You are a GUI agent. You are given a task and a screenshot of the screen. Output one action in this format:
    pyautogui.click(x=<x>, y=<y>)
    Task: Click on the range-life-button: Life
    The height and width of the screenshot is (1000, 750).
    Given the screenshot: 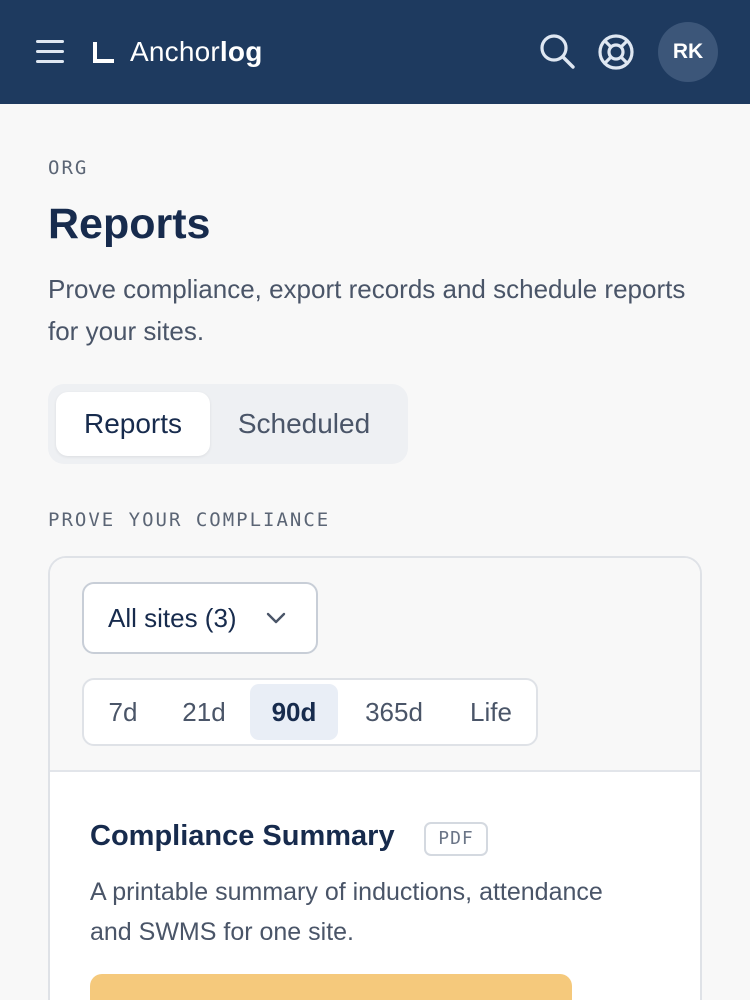 What is the action you would take?
    pyautogui.click(x=491, y=712)
    